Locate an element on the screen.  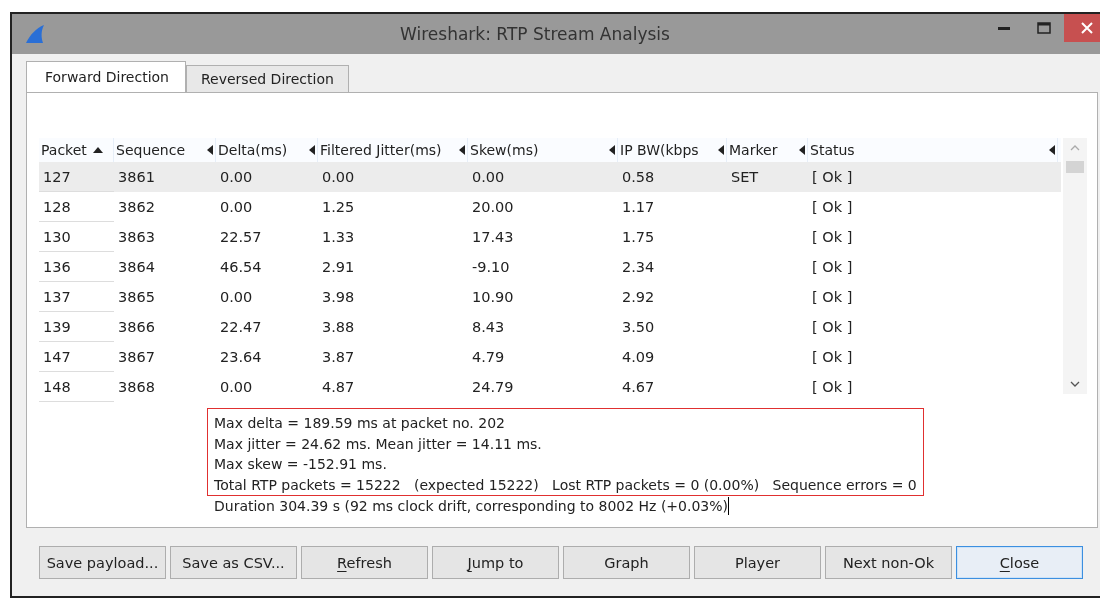
table-cell: 3861 is located at coordinates (136, 177).